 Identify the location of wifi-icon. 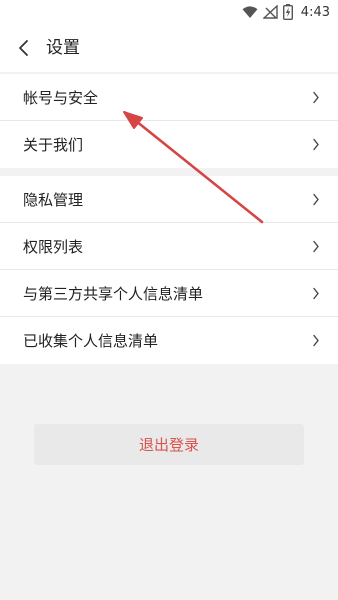
(250, 11).